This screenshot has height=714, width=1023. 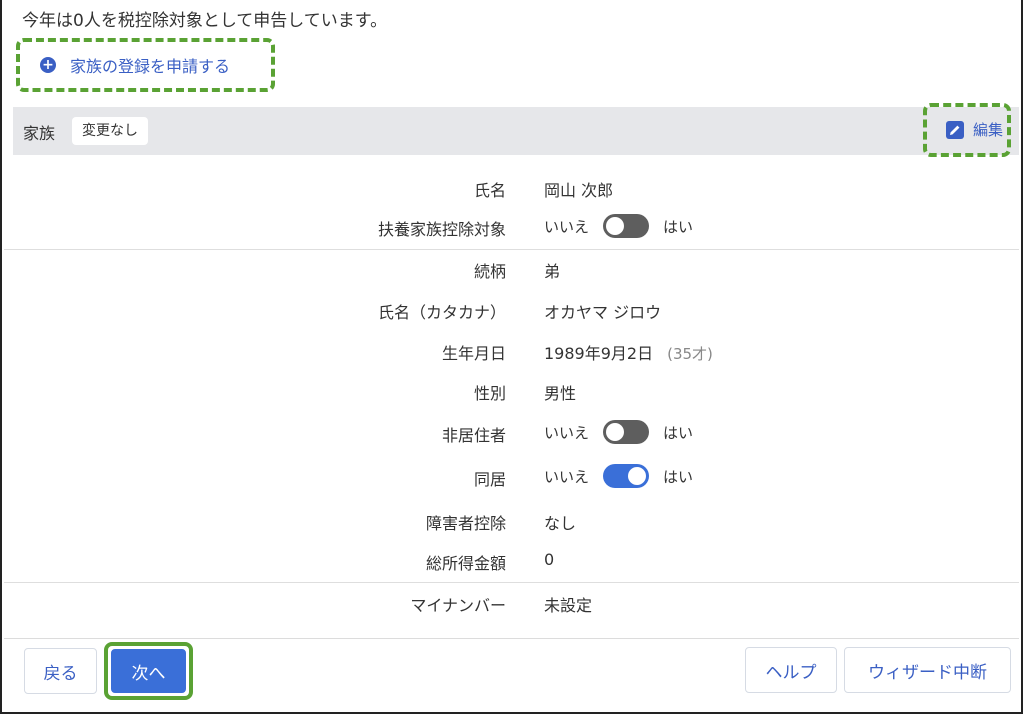 What do you see at coordinates (511, 351) in the screenshot?
I see `field-row-birthdate: 生年月日 1989年9月2日 (35才)` at bounding box center [511, 351].